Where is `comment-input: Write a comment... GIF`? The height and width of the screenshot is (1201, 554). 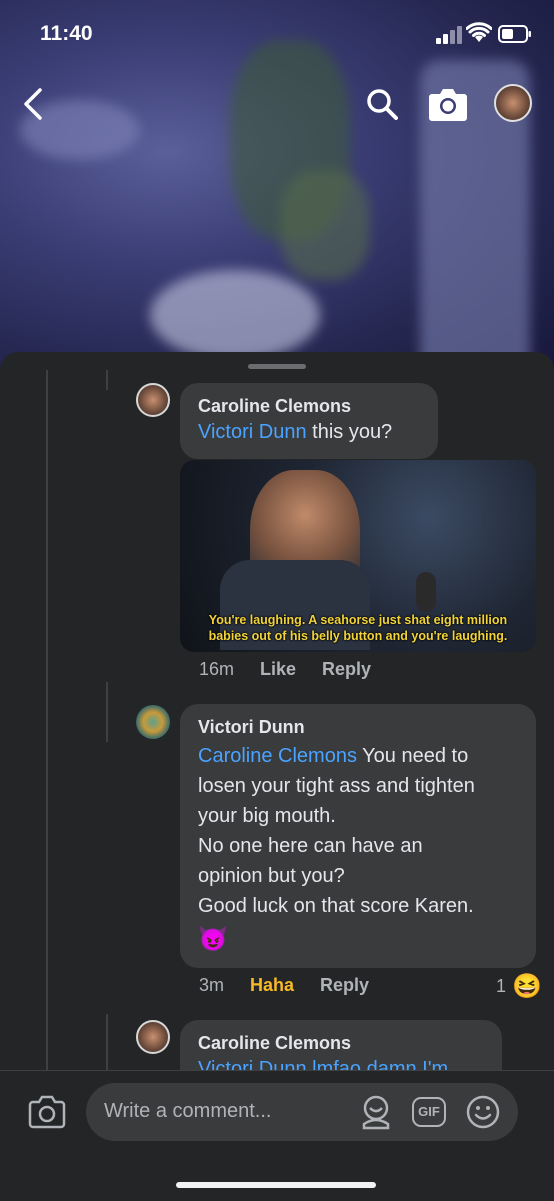 comment-input: Write a comment... GIF is located at coordinates (302, 1112).